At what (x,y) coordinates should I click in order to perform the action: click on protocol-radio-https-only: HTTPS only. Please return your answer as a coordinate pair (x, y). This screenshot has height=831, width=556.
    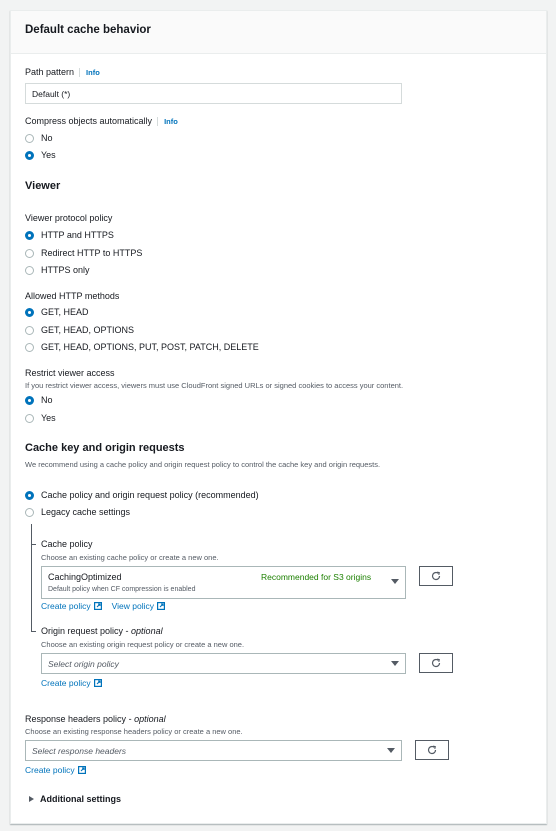
    Looking at the image, I should click on (57, 270).